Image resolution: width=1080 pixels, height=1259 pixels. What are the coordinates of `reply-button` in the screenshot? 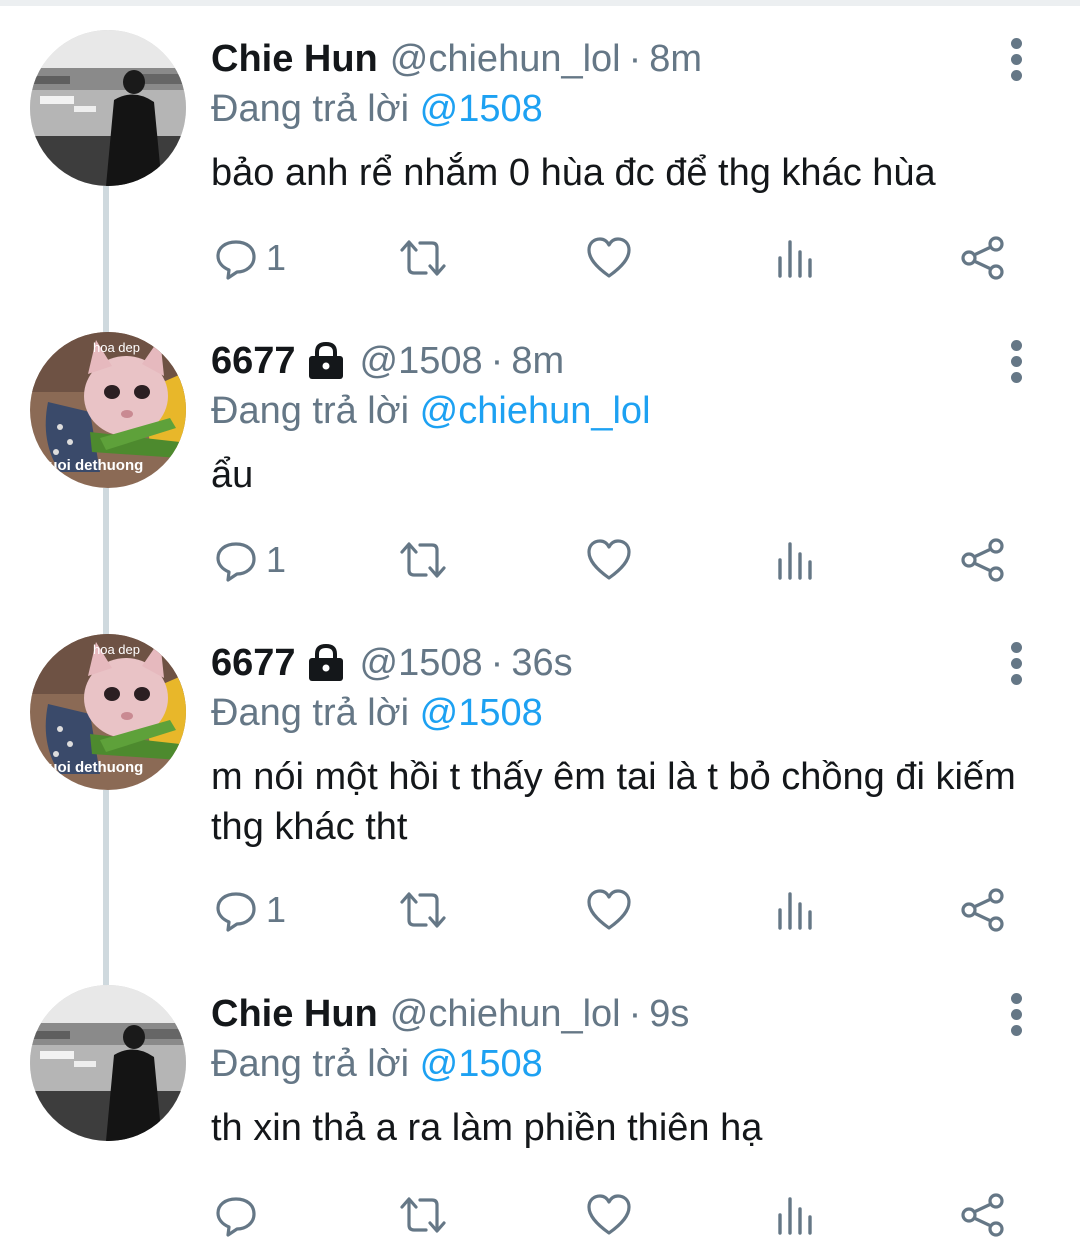 It's located at (240, 1215).